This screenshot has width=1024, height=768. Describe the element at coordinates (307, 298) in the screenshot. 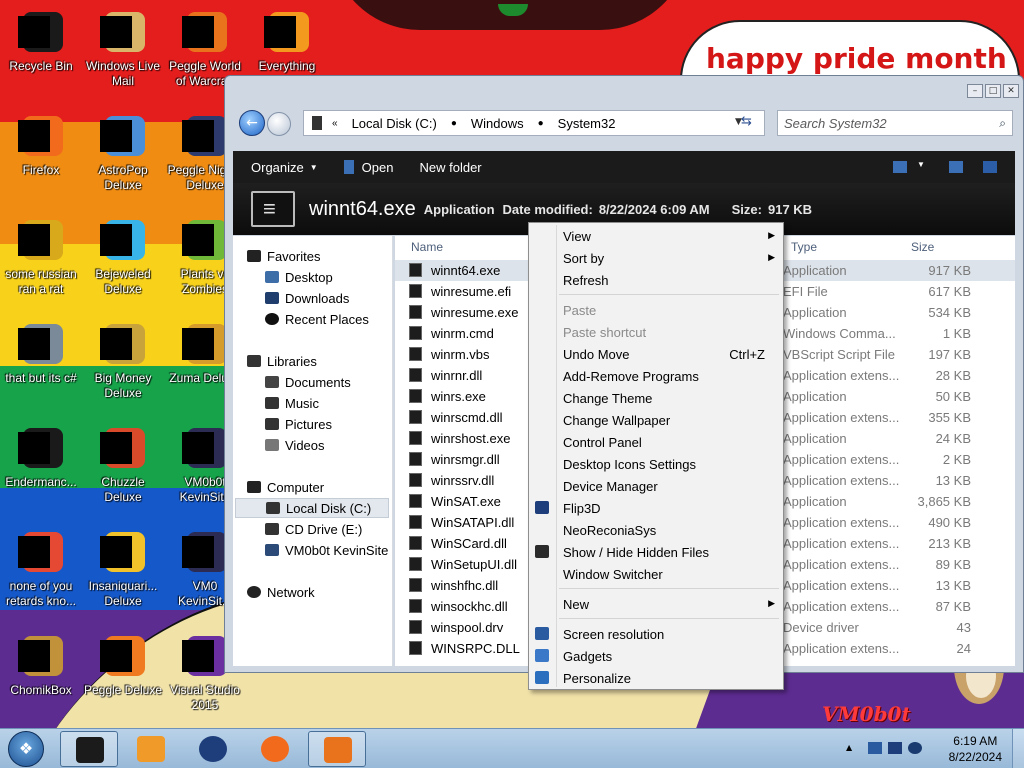

I see `nav-downloads: Downloads` at that location.